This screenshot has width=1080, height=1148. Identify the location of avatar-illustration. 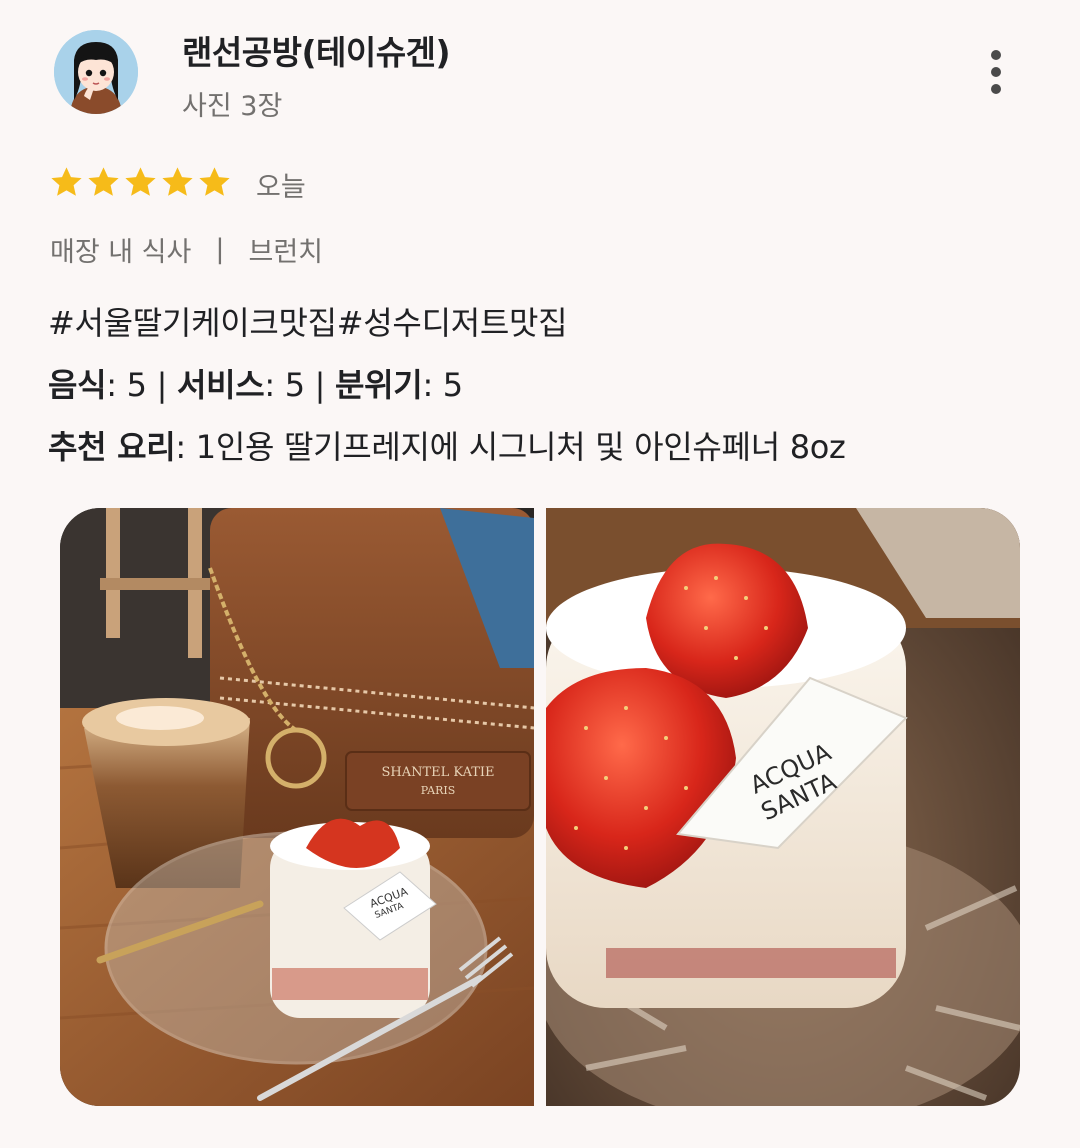
(96, 72).